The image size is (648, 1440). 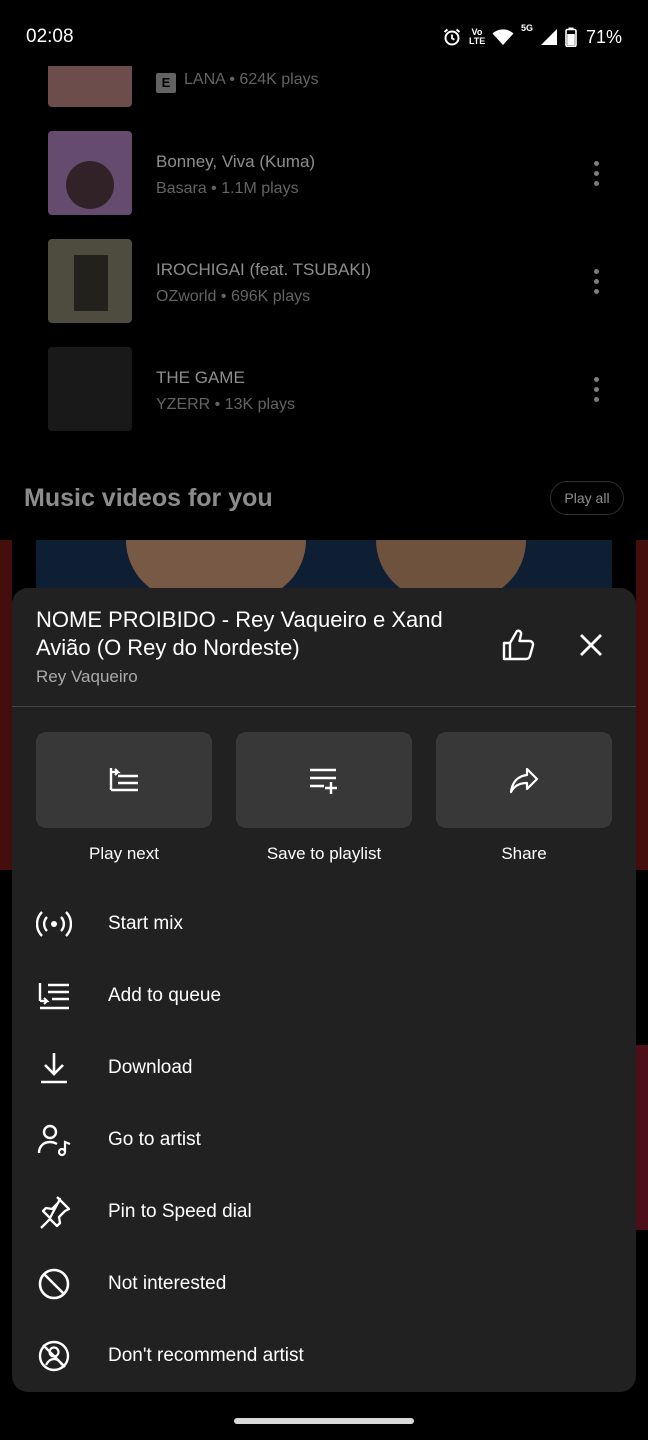 What do you see at coordinates (206, 1355) in the screenshot?
I see `menu-item-label: Don't recommend artist` at bounding box center [206, 1355].